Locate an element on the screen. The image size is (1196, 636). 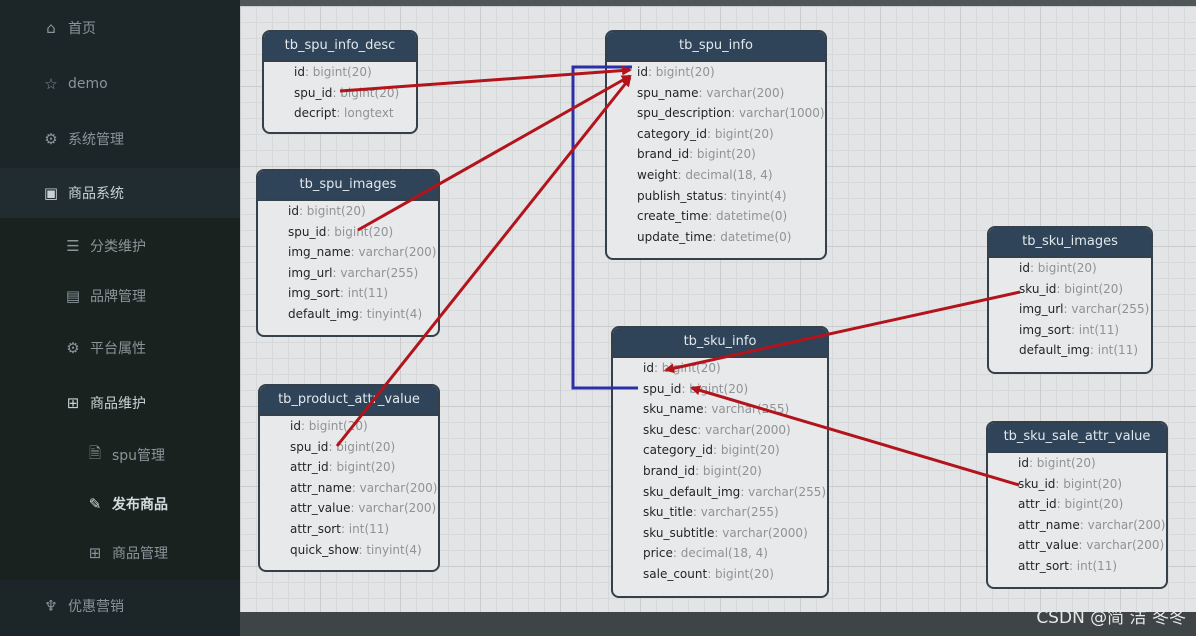
home-icon: ⌂ is located at coordinates (51, 28).